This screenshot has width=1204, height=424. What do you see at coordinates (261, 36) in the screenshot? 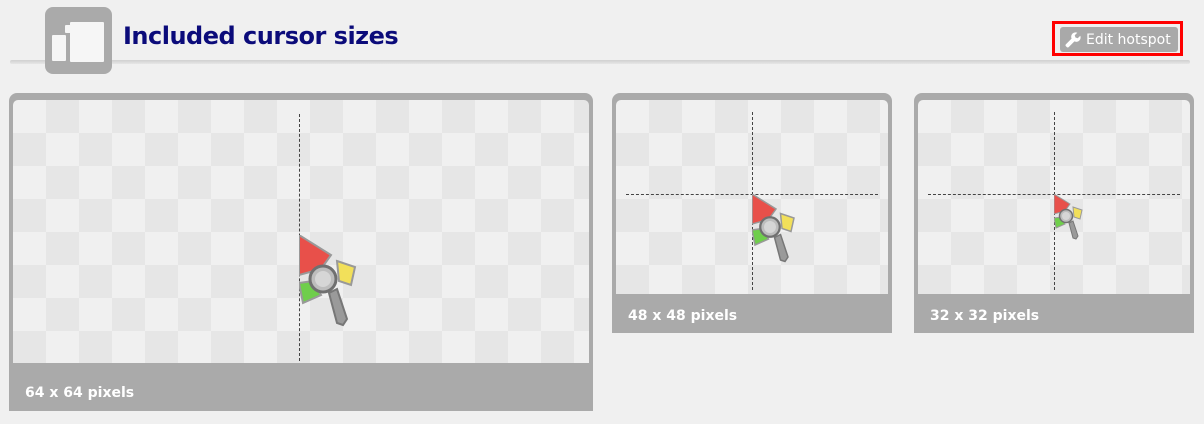
I see `page-title: Included cursor sizes` at bounding box center [261, 36].